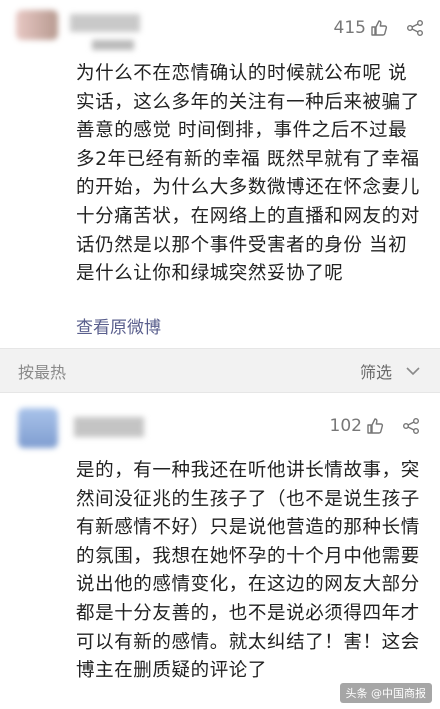 The width and height of the screenshot is (440, 709). Describe the element at coordinates (248, 642) in the screenshot. I see `comment-line: 可以有新的感情。就太纠结了！害！这会` at that location.